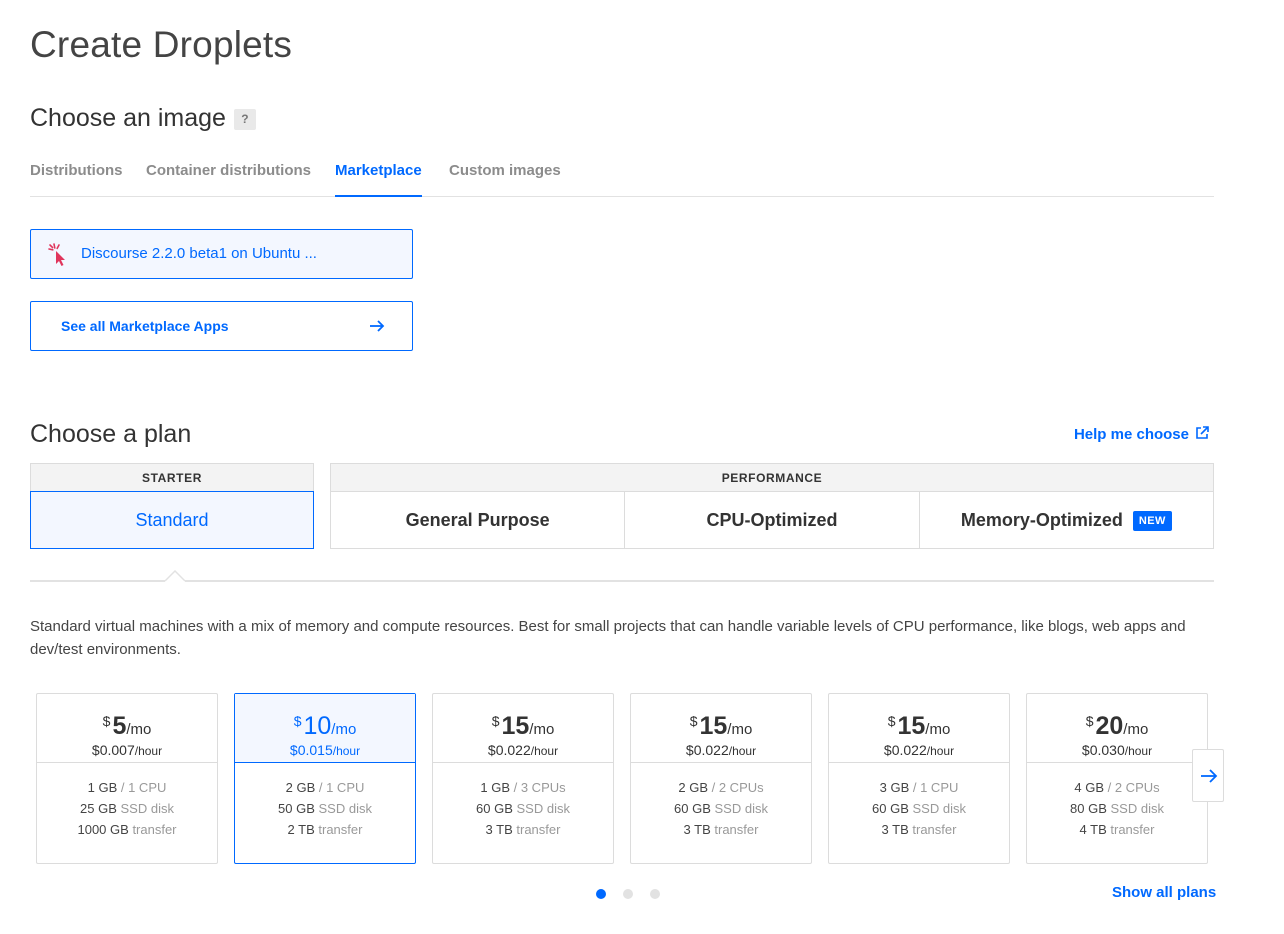  I want to click on hourly-price: $0.015/hour, so click(325, 750).